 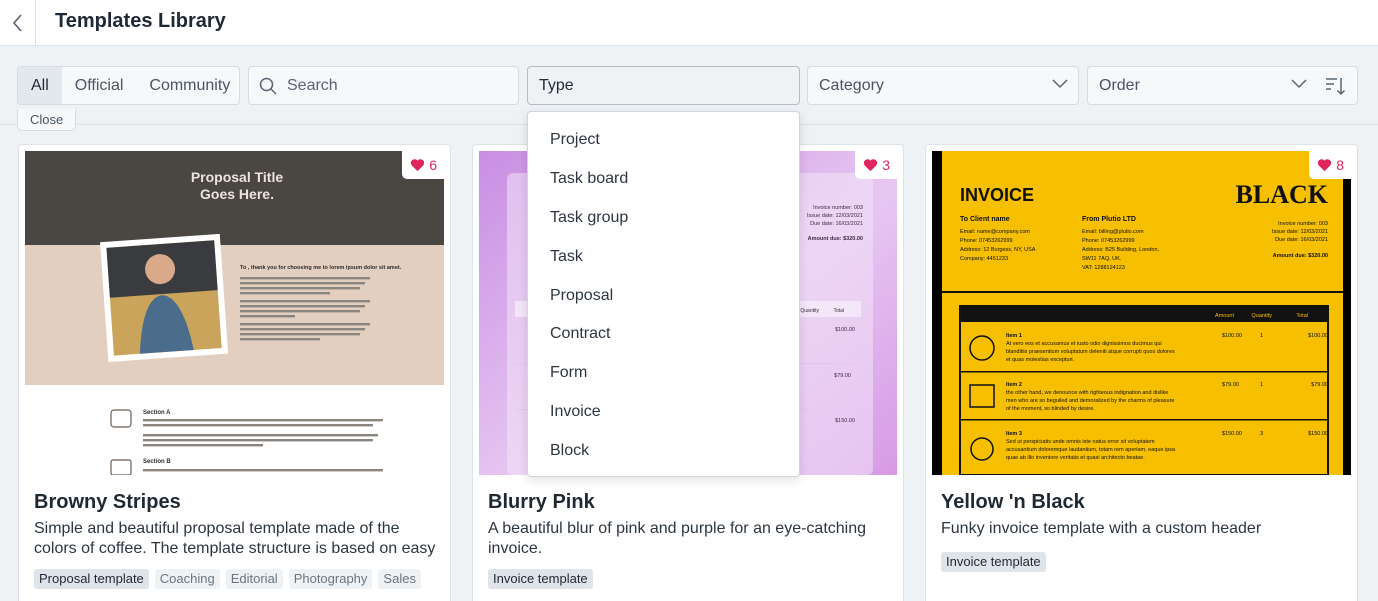 What do you see at coordinates (1340, 165) in the screenshot?
I see `like-count: 8` at bounding box center [1340, 165].